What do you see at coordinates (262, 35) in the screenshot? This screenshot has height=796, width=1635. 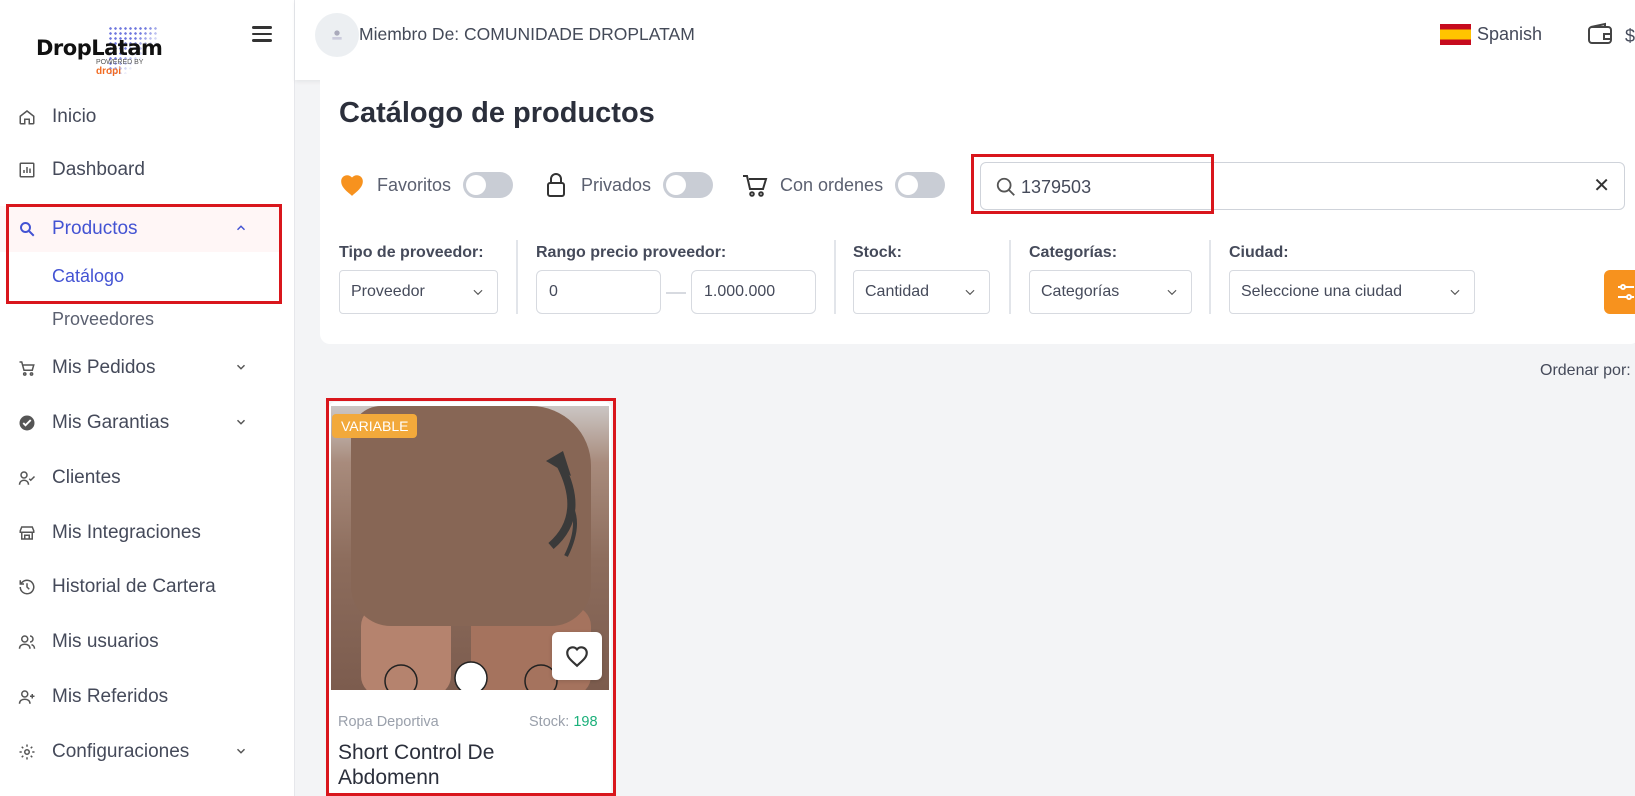 I see `menu-toggle-icon` at bounding box center [262, 35].